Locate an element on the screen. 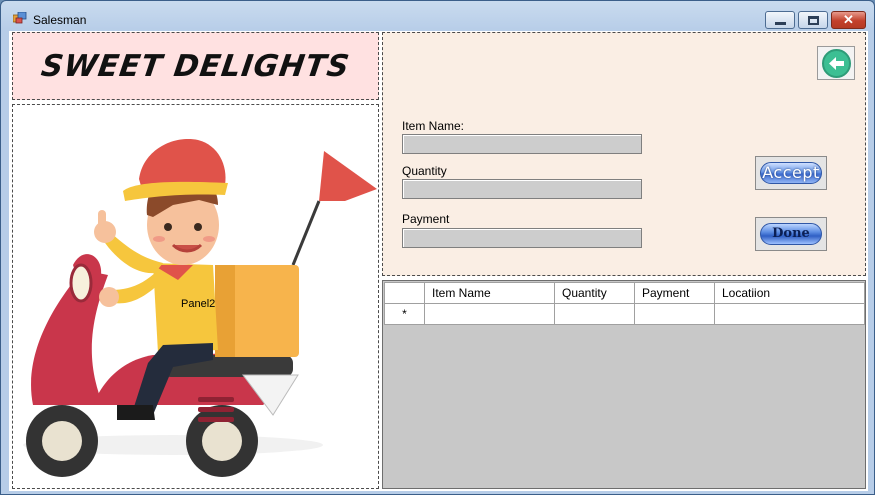  new-row-quantity-cell is located at coordinates (594, 314).